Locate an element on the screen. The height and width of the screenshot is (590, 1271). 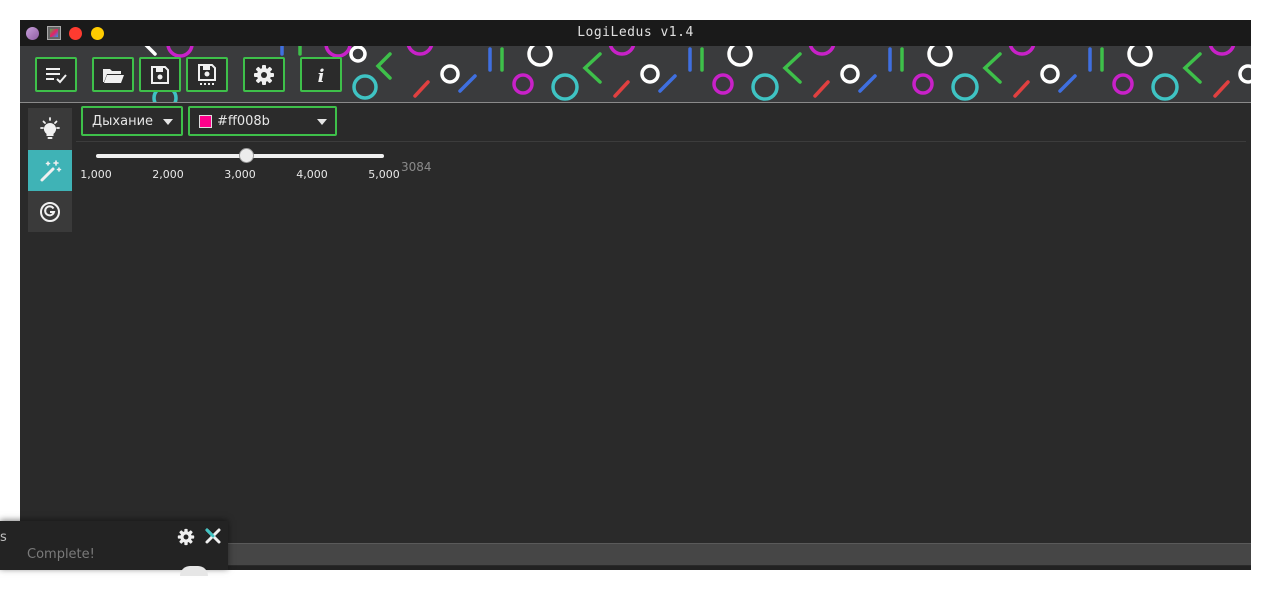
speed-tick-label: 3,000 is located at coordinates (240, 174).